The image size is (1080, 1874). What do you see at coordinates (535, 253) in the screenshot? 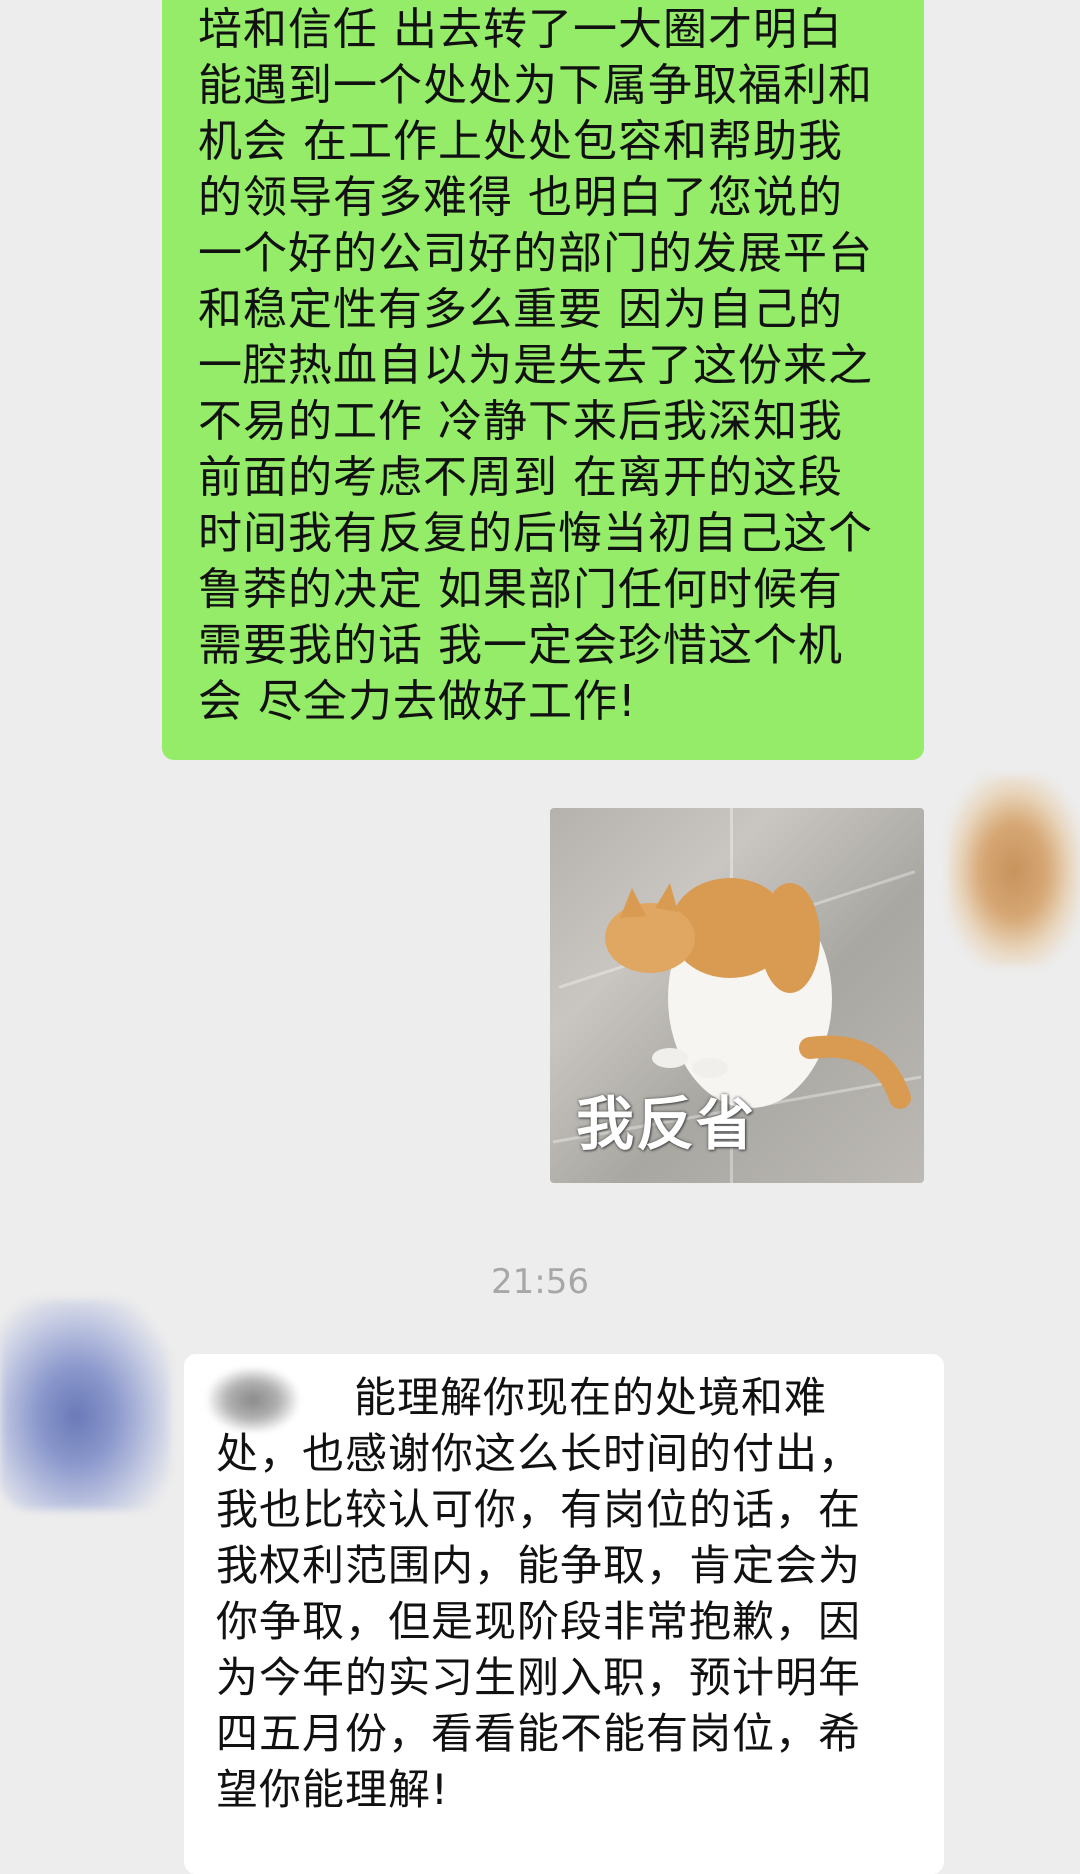
I see `message-line: 一个好的公司好的部门的发展平台` at bounding box center [535, 253].